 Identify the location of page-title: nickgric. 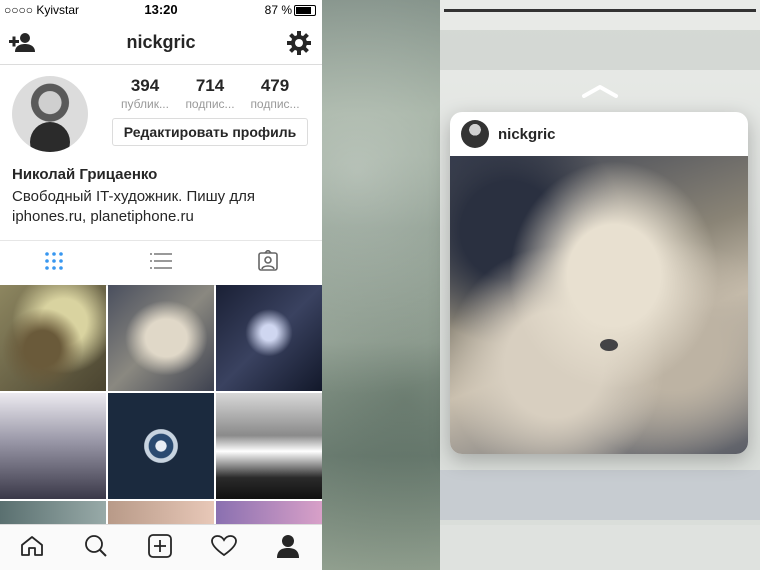
(161, 42).